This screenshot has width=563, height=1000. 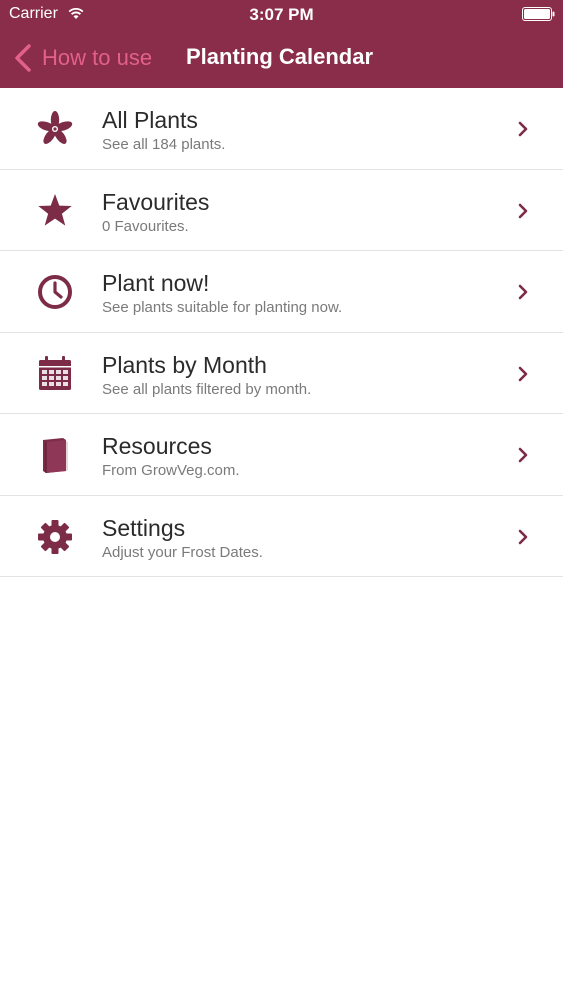 I want to click on status-bar: Carrier 3:07 PM, so click(x=281, y=15).